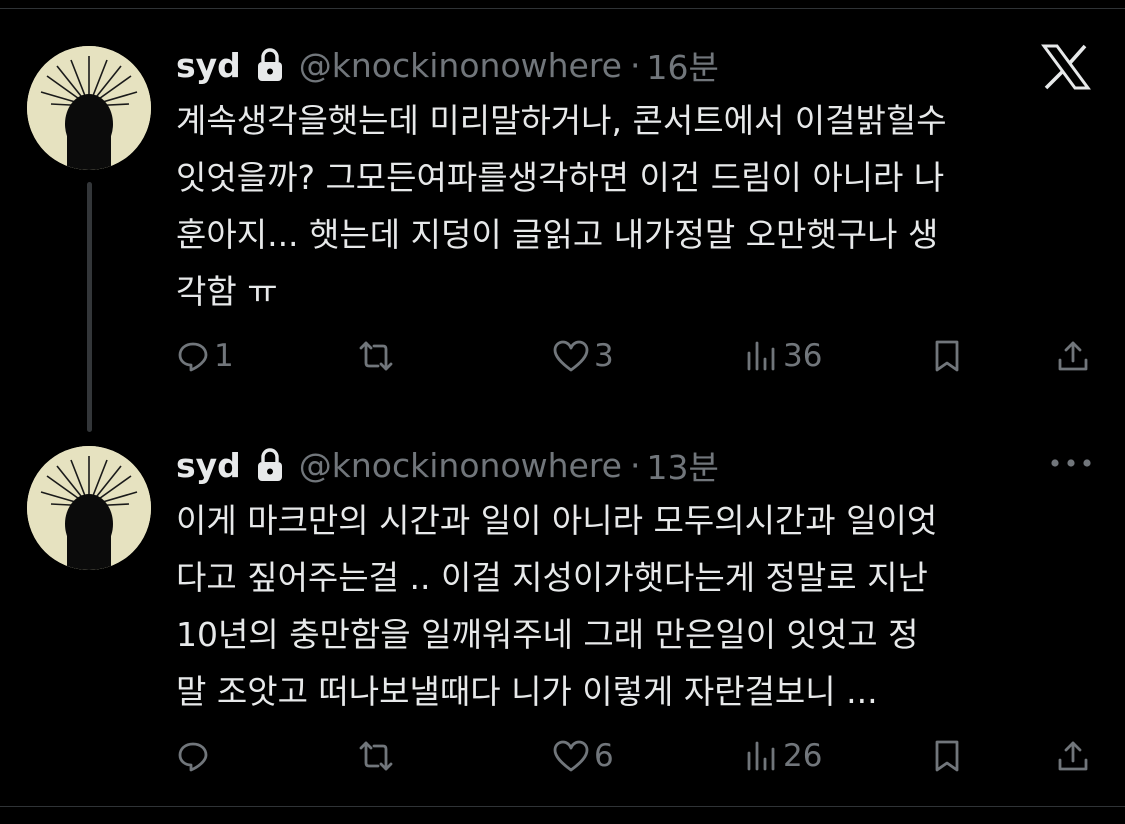 The image size is (1125, 824). What do you see at coordinates (636, 356) in the screenshot?
I see `tweet-actions: 1 3 36` at bounding box center [636, 356].